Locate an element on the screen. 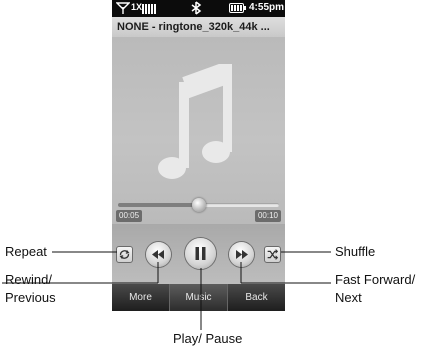 This screenshot has width=425, height=347. progress-fill is located at coordinates (158, 205).